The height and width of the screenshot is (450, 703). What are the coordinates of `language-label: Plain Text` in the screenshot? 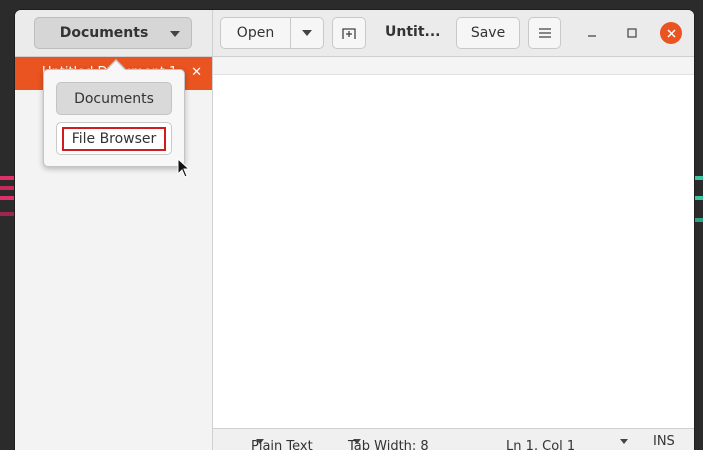 It's located at (282, 444).